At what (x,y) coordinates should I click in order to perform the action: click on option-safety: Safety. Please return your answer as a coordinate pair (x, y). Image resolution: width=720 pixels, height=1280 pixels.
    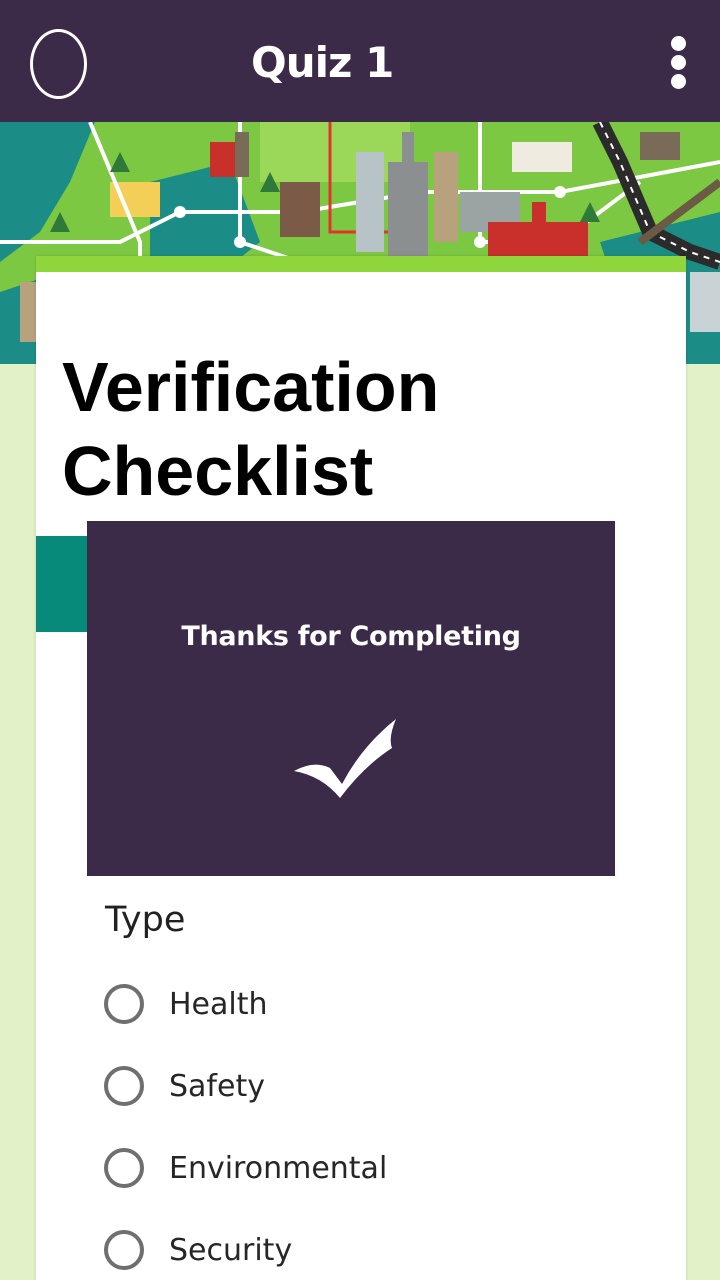
    Looking at the image, I should click on (304, 1086).